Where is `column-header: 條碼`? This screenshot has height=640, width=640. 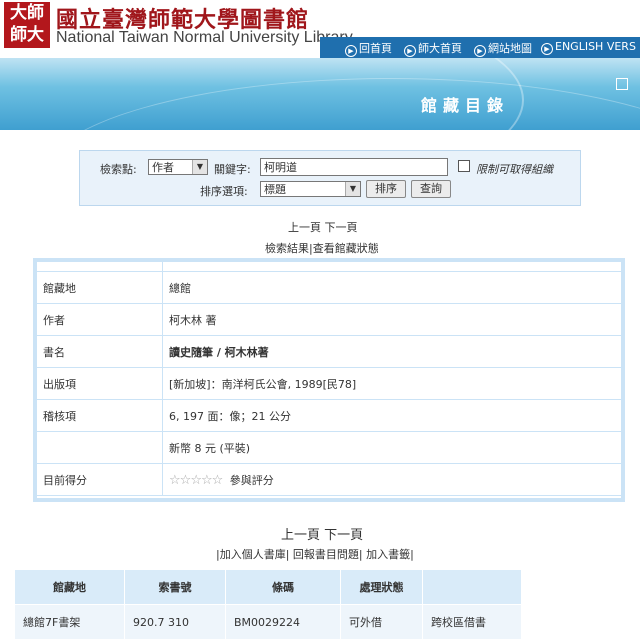
column-header: 條碼 is located at coordinates (283, 587).